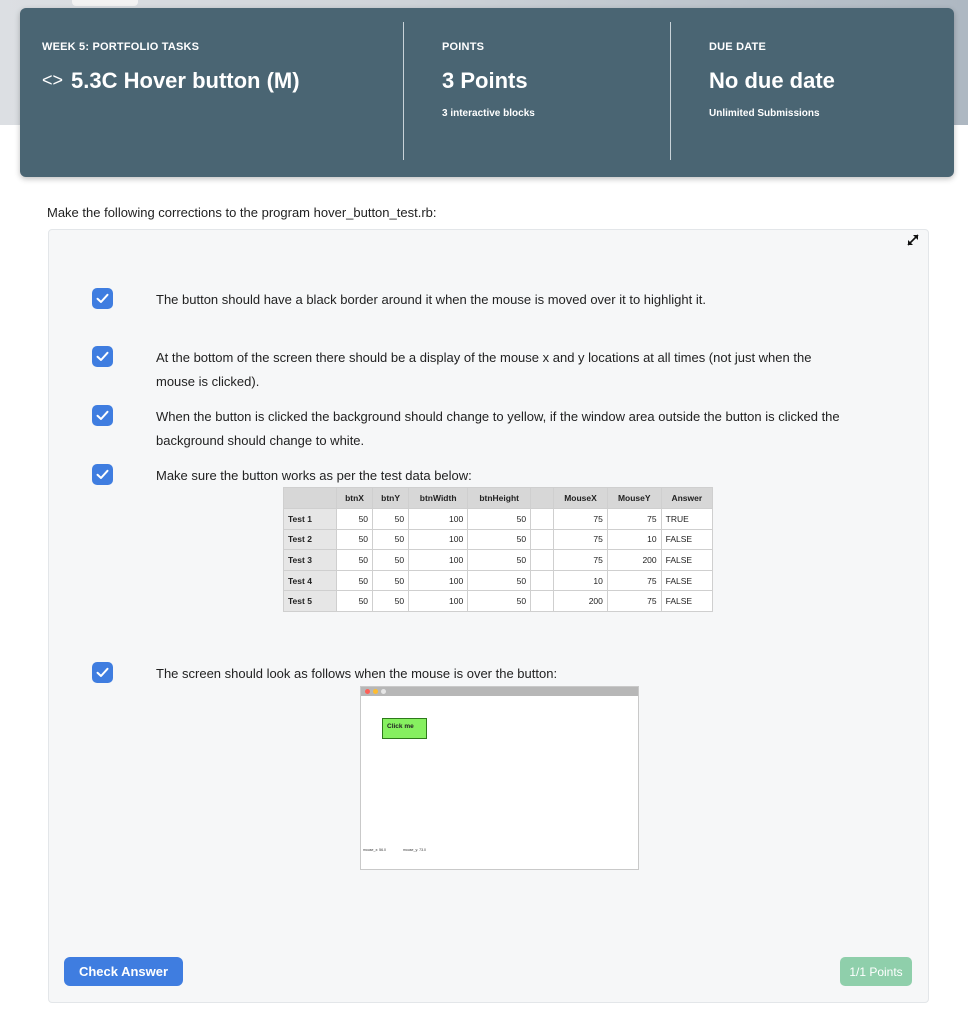 The image size is (968, 1024). Describe the element at coordinates (354, 498) in the screenshot. I see `table-header-cell: btnX` at that location.